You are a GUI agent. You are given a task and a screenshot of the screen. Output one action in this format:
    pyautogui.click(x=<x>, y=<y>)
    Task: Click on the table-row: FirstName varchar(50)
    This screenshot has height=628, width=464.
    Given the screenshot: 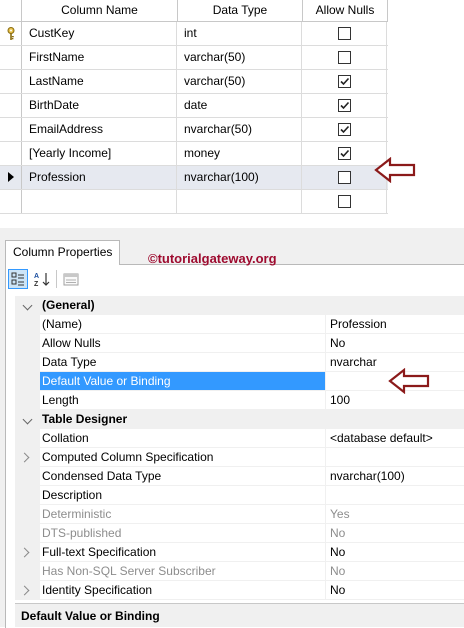 What is the action you would take?
    pyautogui.click(x=194, y=58)
    